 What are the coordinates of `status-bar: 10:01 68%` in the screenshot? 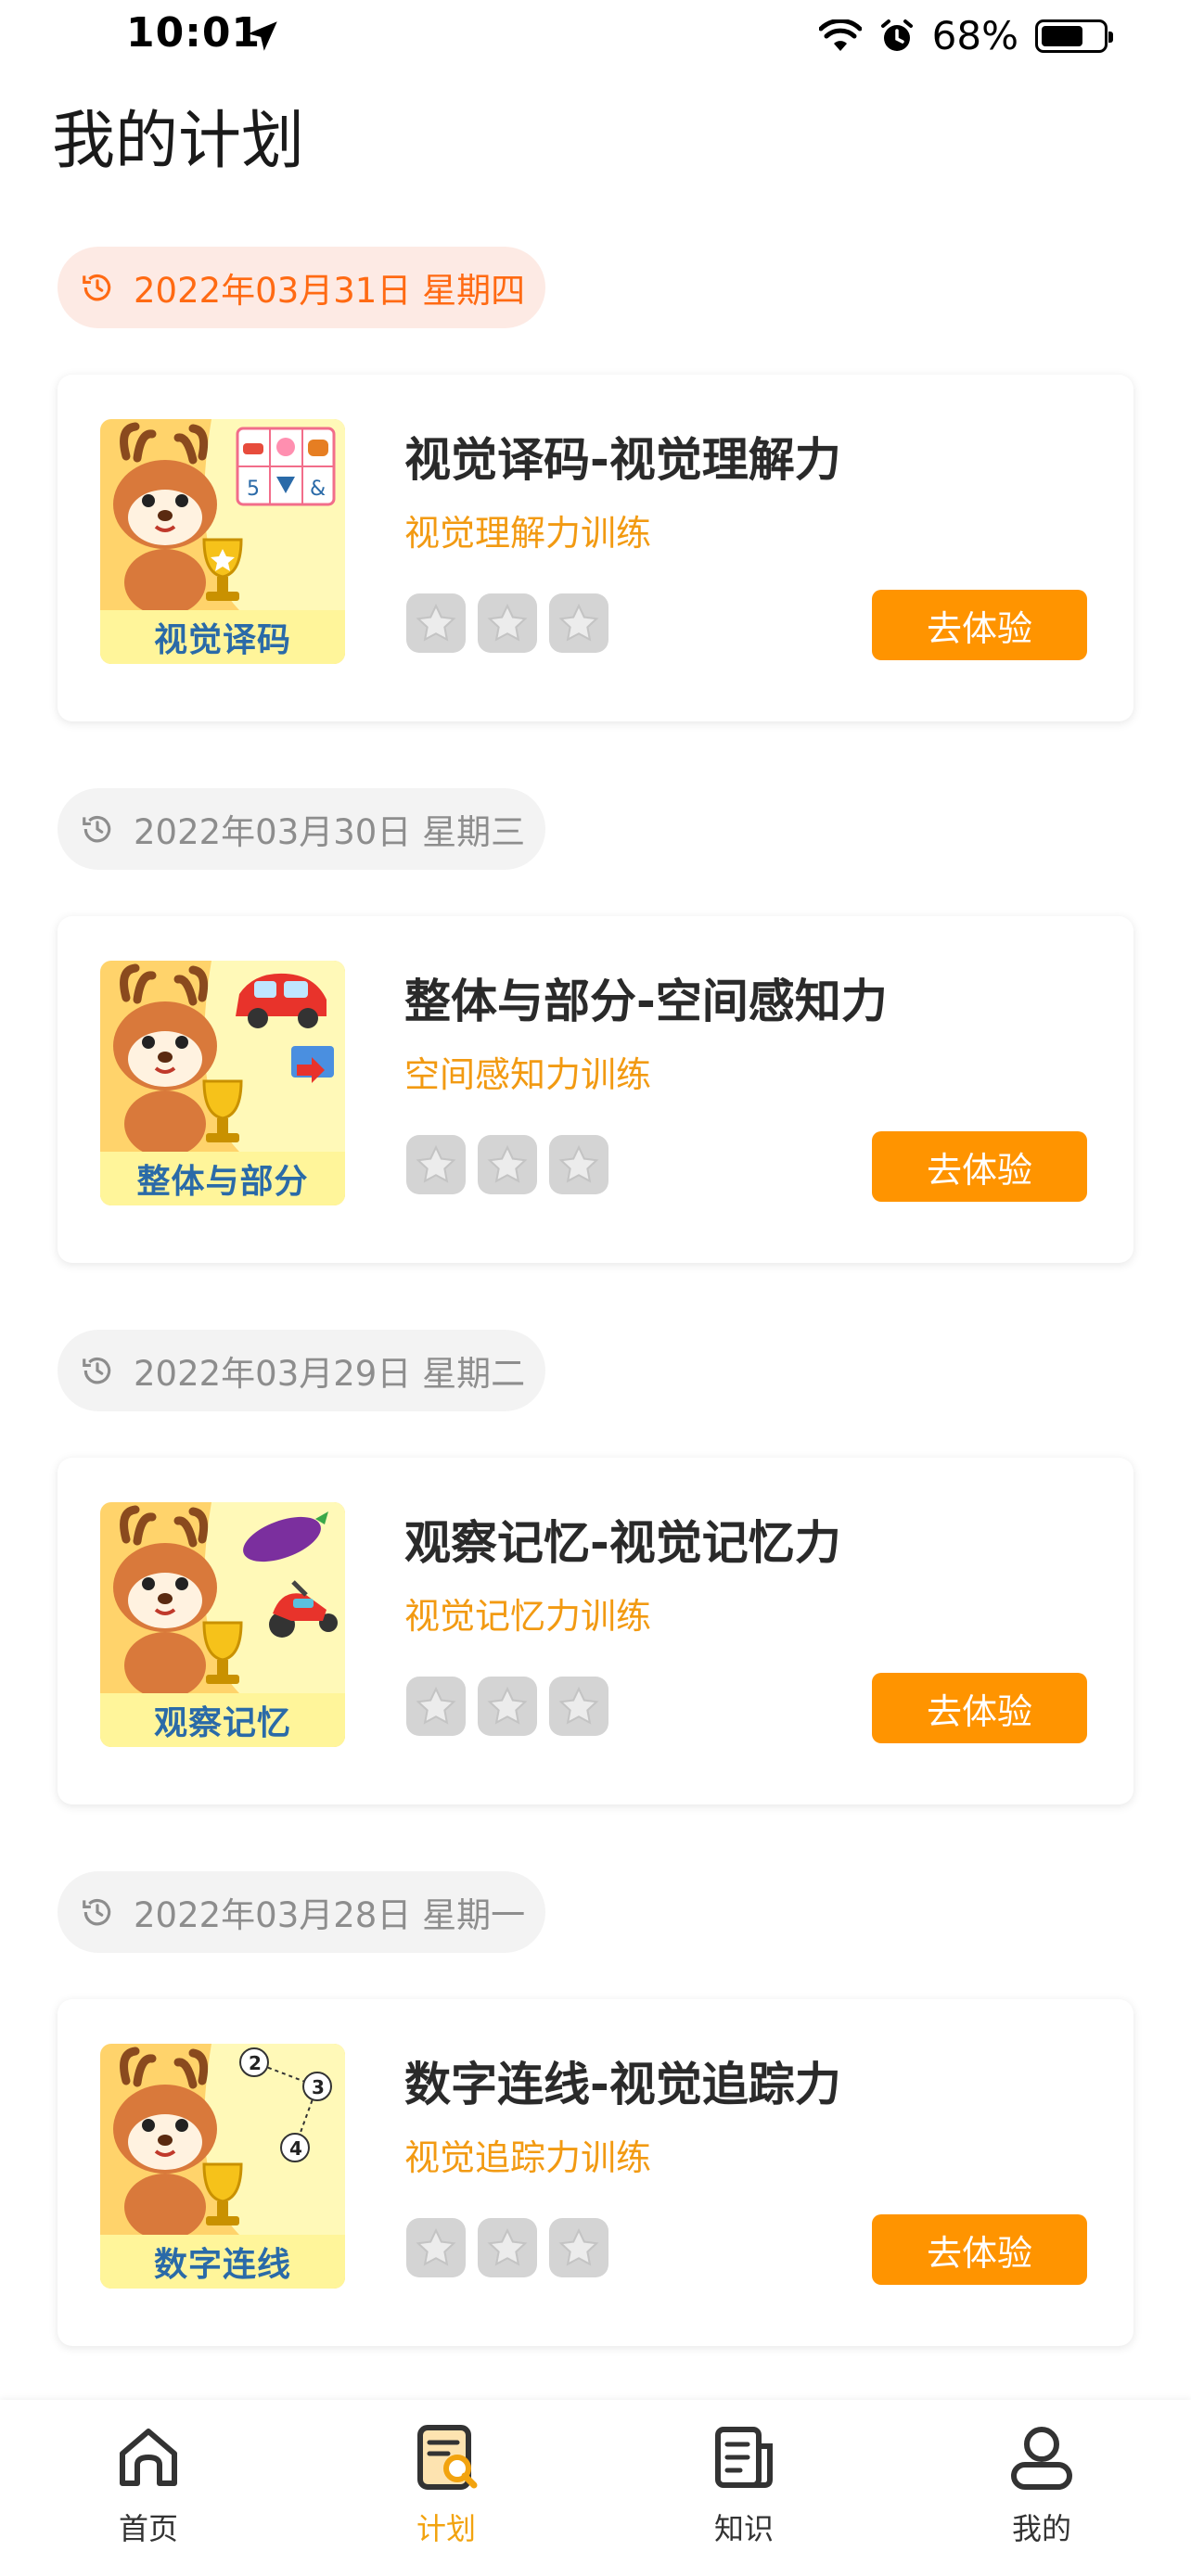 It's located at (595, 37).